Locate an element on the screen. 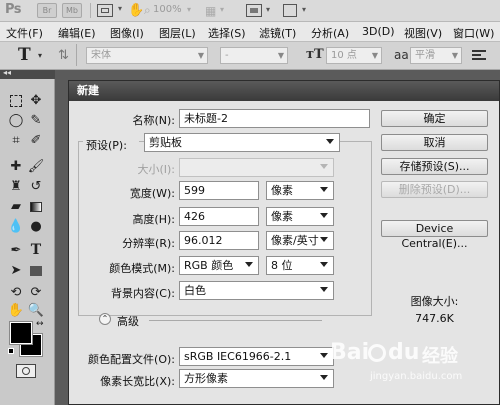 The height and width of the screenshot is (405, 500). divider is located at coordinates (76, 55).